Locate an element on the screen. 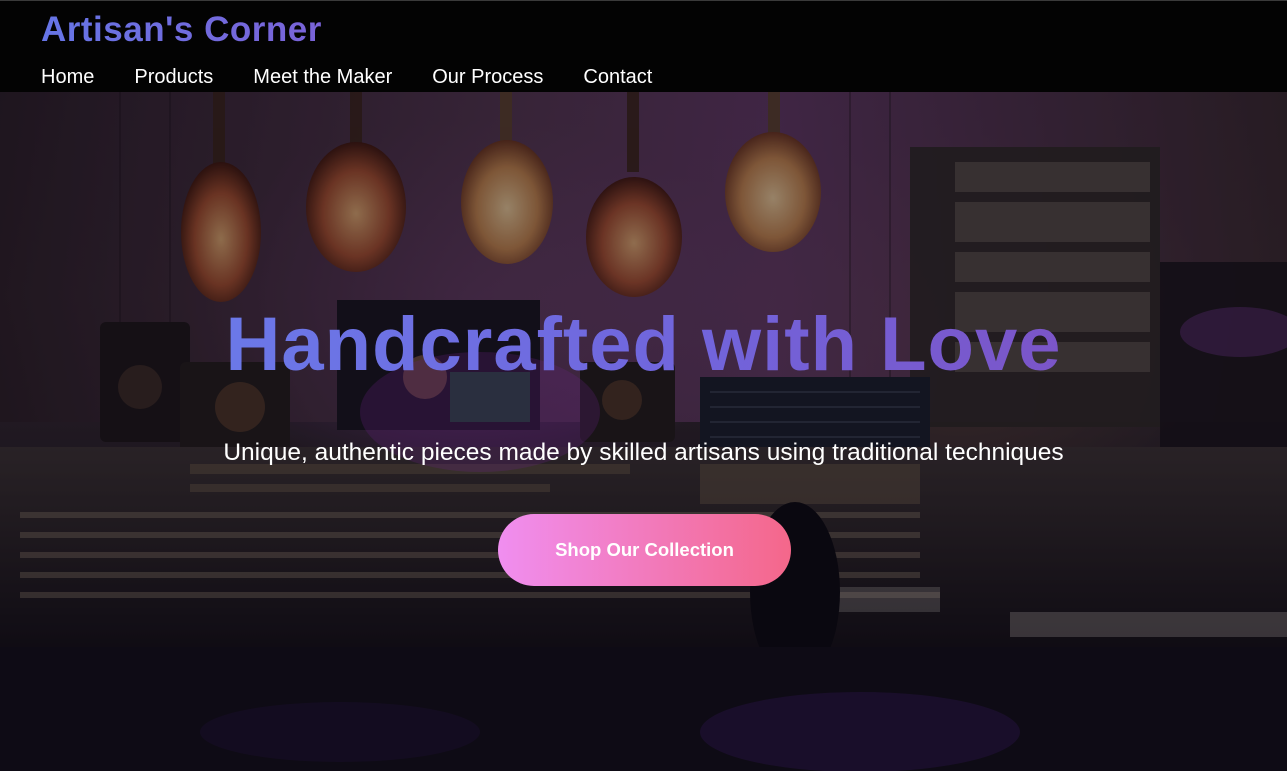  nav-products: Products is located at coordinates (173, 77).